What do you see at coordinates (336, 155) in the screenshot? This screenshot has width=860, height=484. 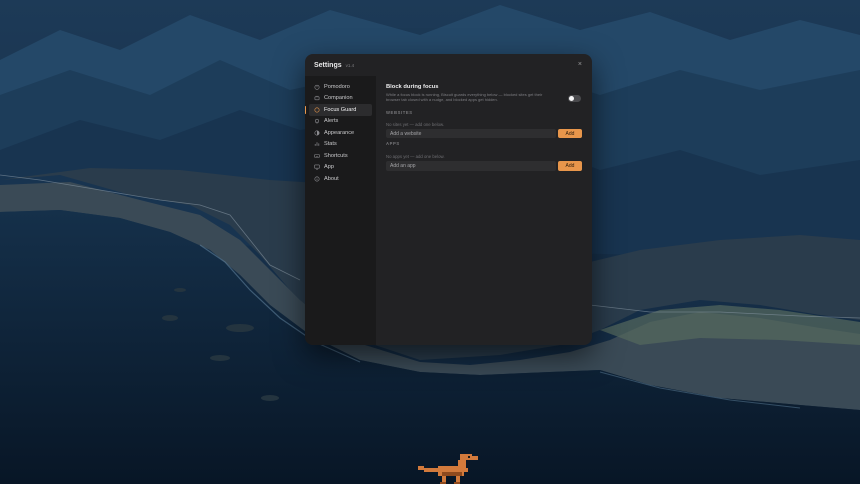 I see `sidebar-item-label: Shortcuts` at bounding box center [336, 155].